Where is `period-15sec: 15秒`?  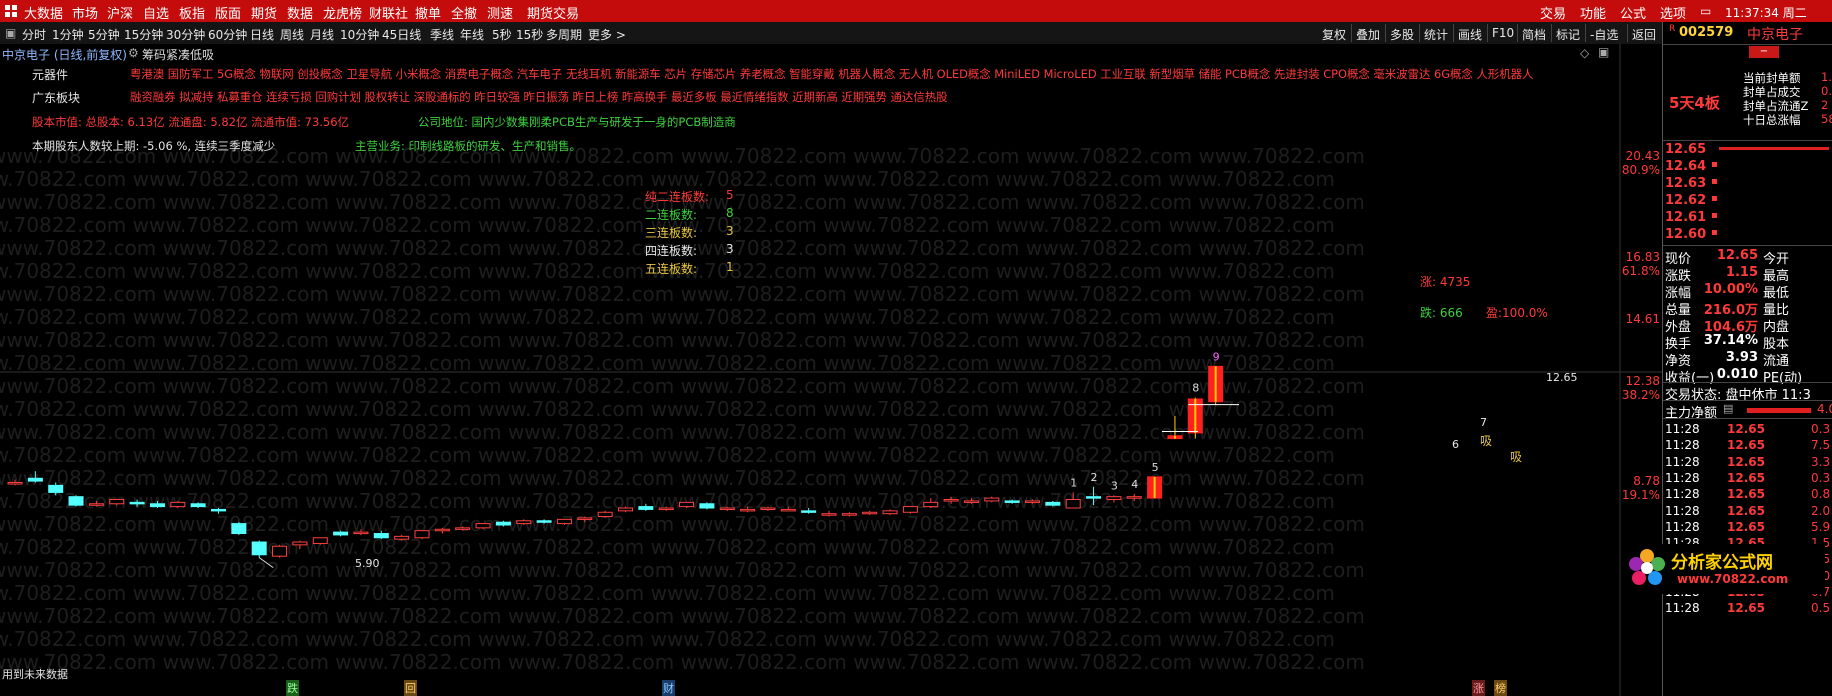
period-15sec: 15秒 is located at coordinates (529, 34).